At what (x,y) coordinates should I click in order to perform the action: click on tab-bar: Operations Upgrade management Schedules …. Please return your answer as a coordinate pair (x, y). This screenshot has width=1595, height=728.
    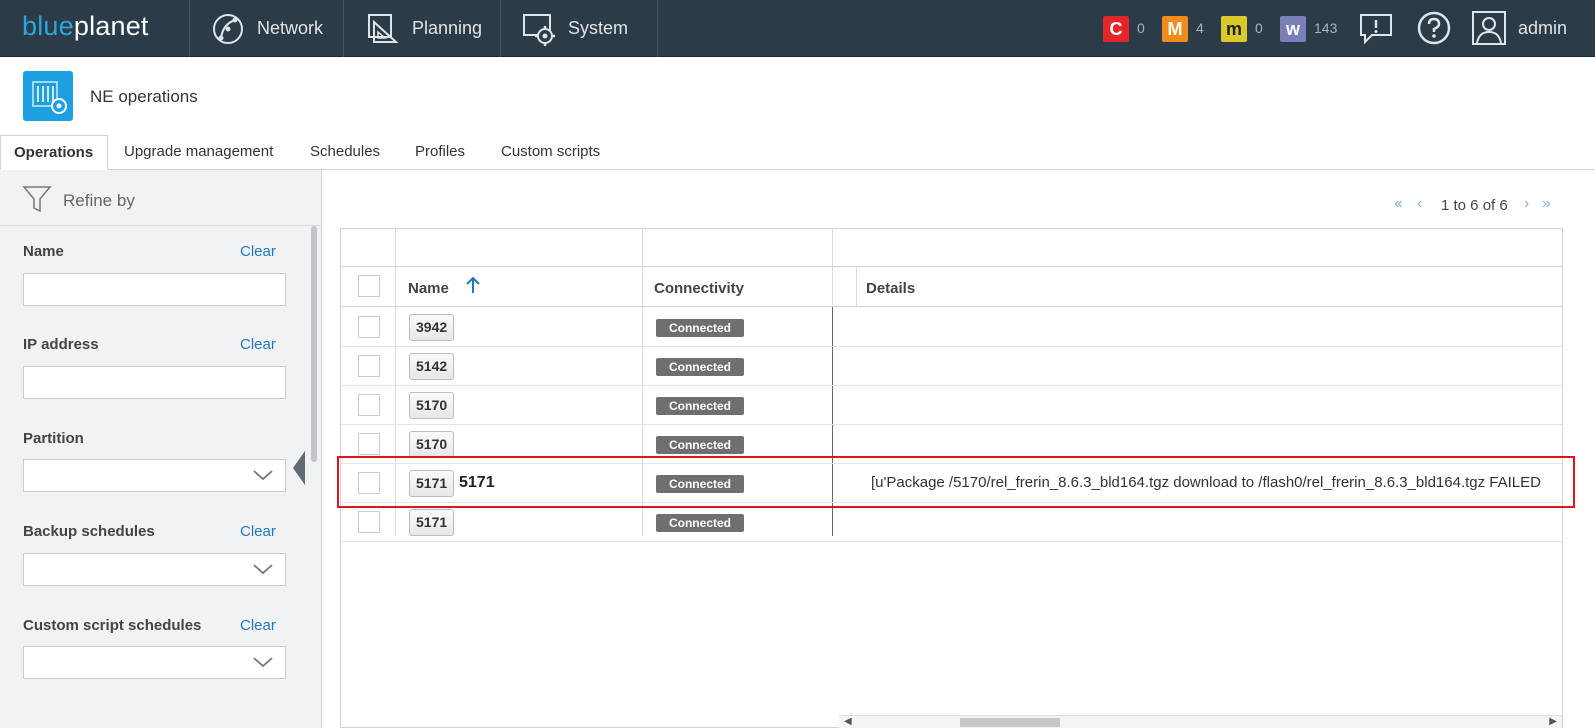
    Looking at the image, I should click on (797, 152).